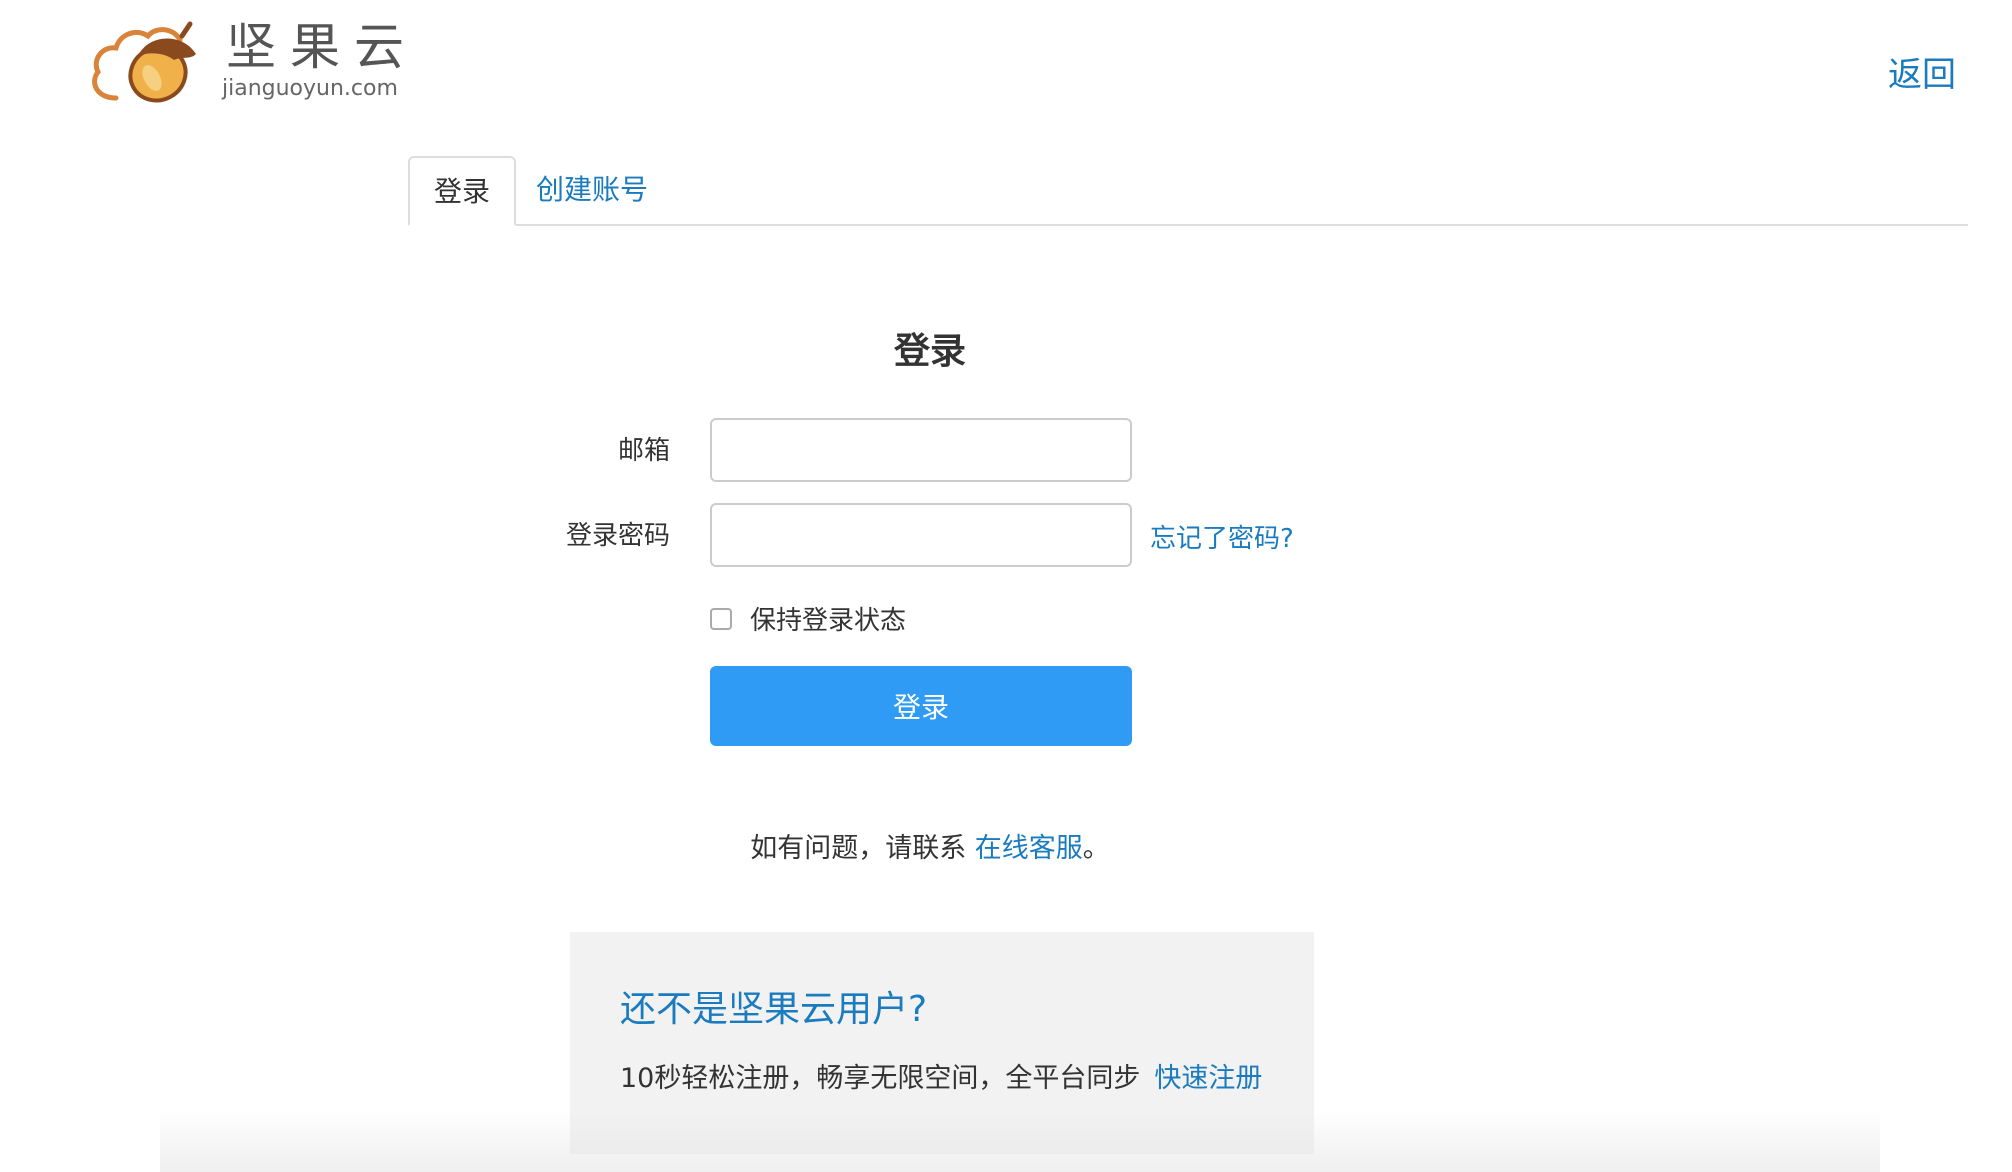 Image resolution: width=2012 pixels, height=1172 pixels. Describe the element at coordinates (921, 535) in the screenshot. I see `password-input` at that location.